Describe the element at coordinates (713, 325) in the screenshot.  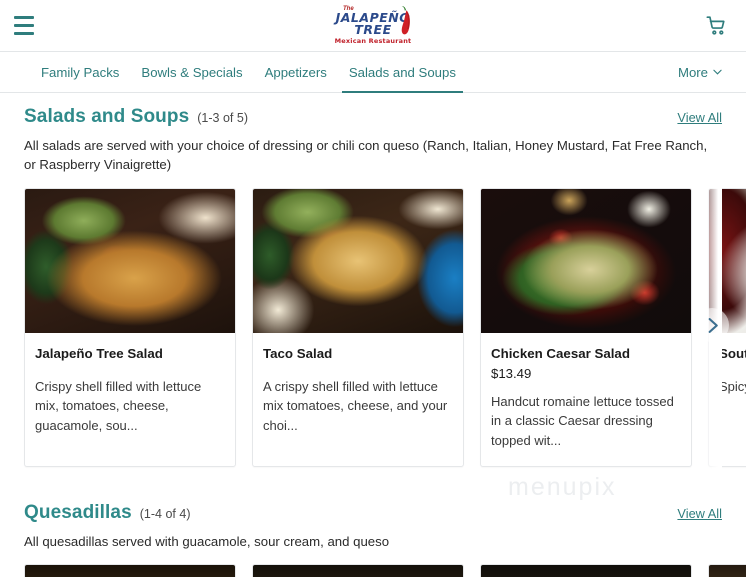
I see `chevron-right-icon` at that location.